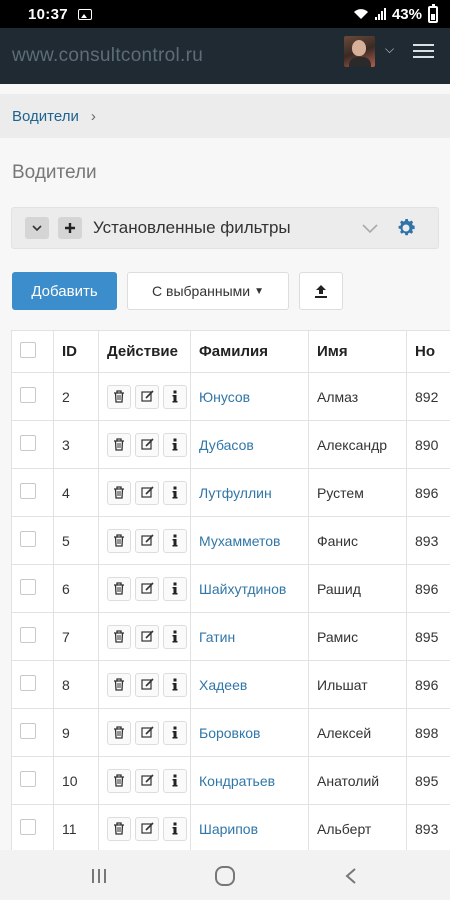 This screenshot has width=450, height=900. Describe the element at coordinates (389, 49) in the screenshot. I see `chevron-down-icon: ⌵` at that location.